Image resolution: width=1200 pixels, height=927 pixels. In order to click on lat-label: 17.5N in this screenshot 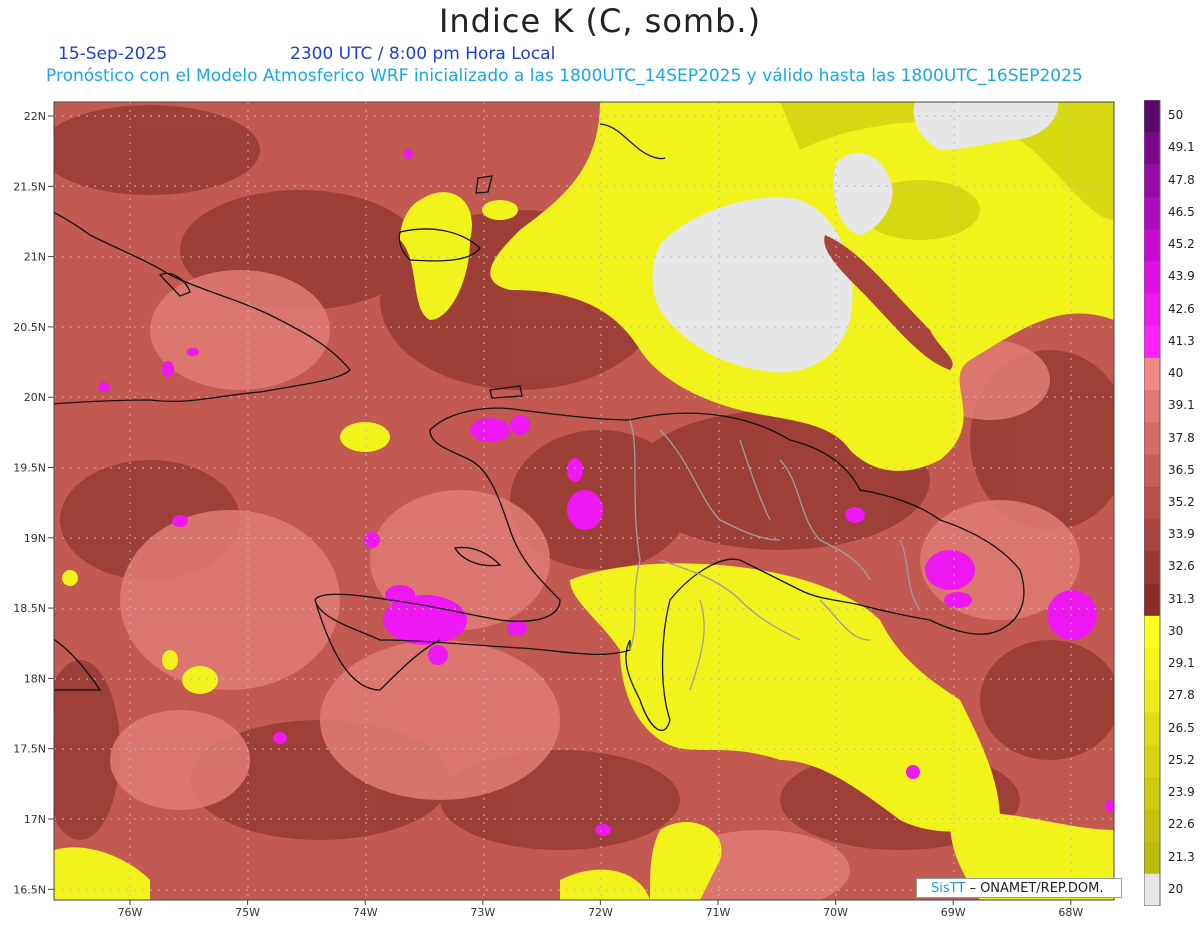, I will do `click(29, 749)`.